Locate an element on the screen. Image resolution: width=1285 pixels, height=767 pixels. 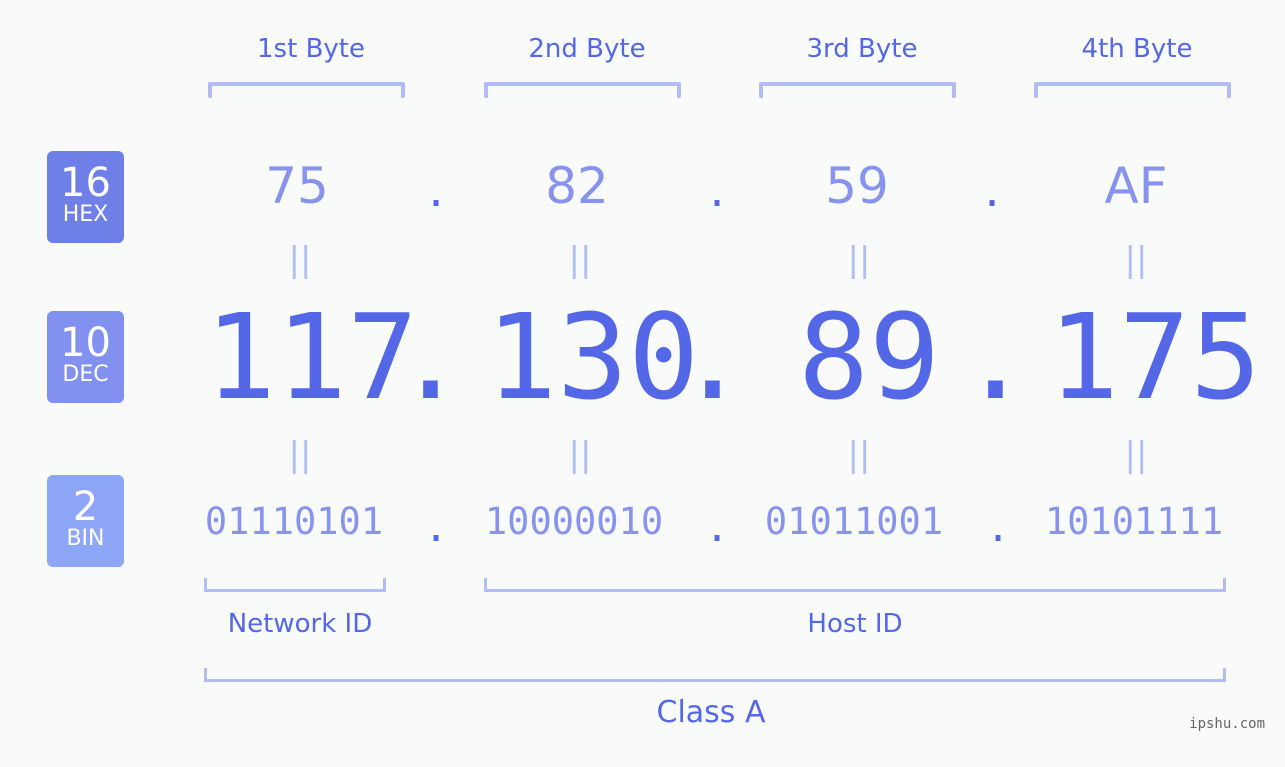
dec-base: 10 is located at coordinates (85, 343).